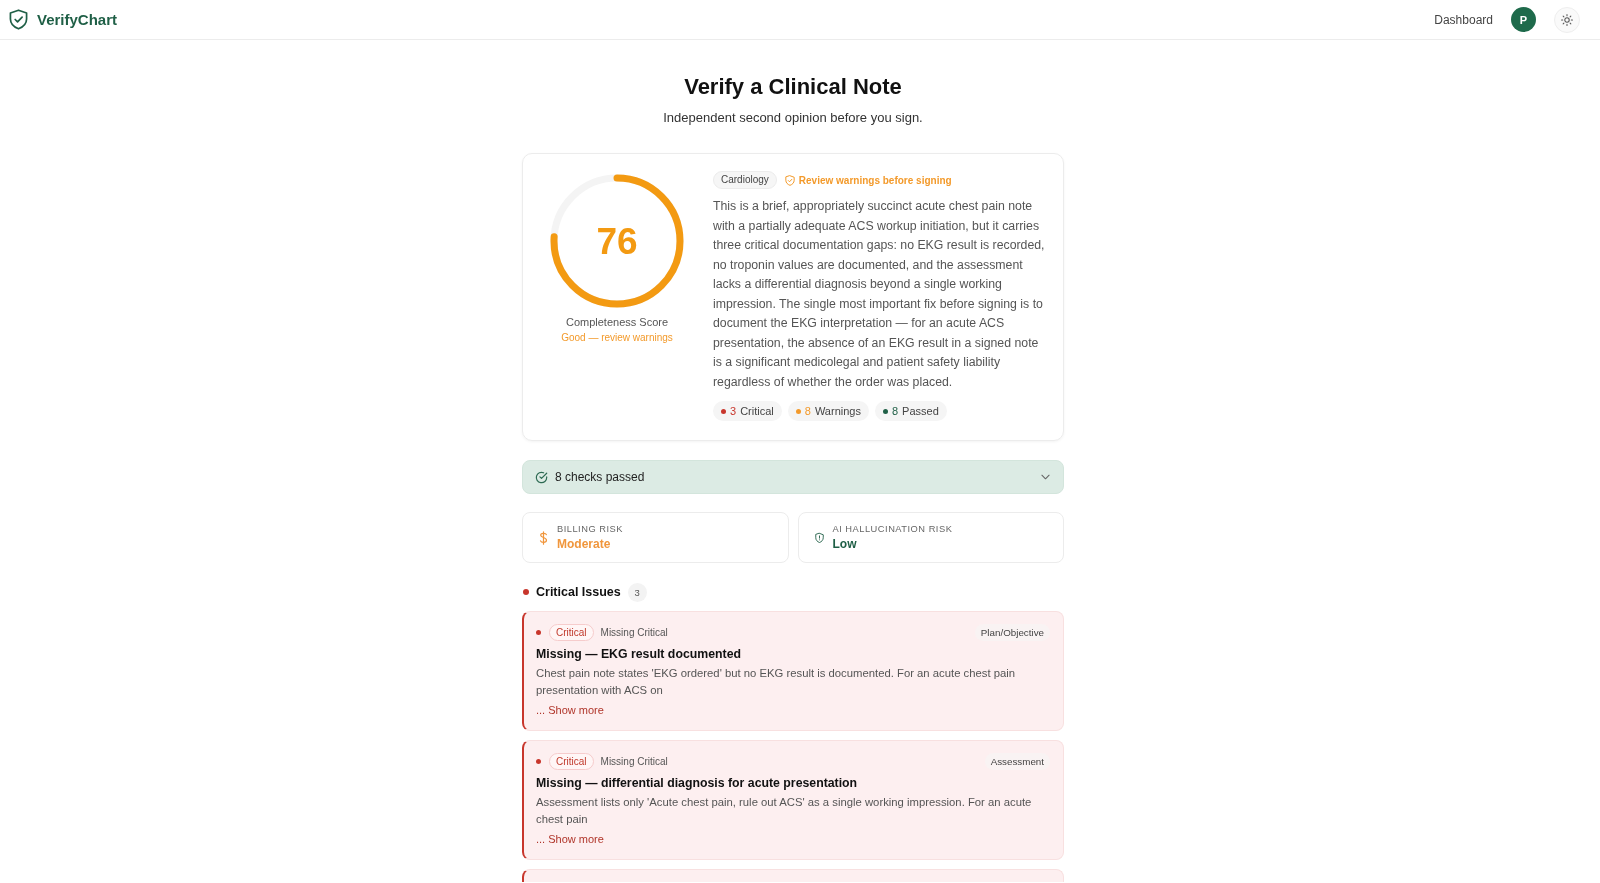  What do you see at coordinates (617, 322) in the screenshot?
I see `score-label: Completeness Score` at bounding box center [617, 322].